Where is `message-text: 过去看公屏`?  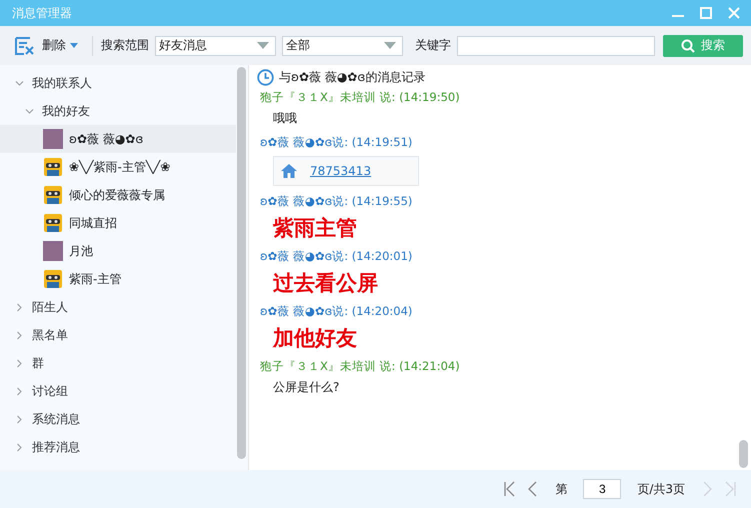 message-text: 过去看公屏 is located at coordinates (325, 283).